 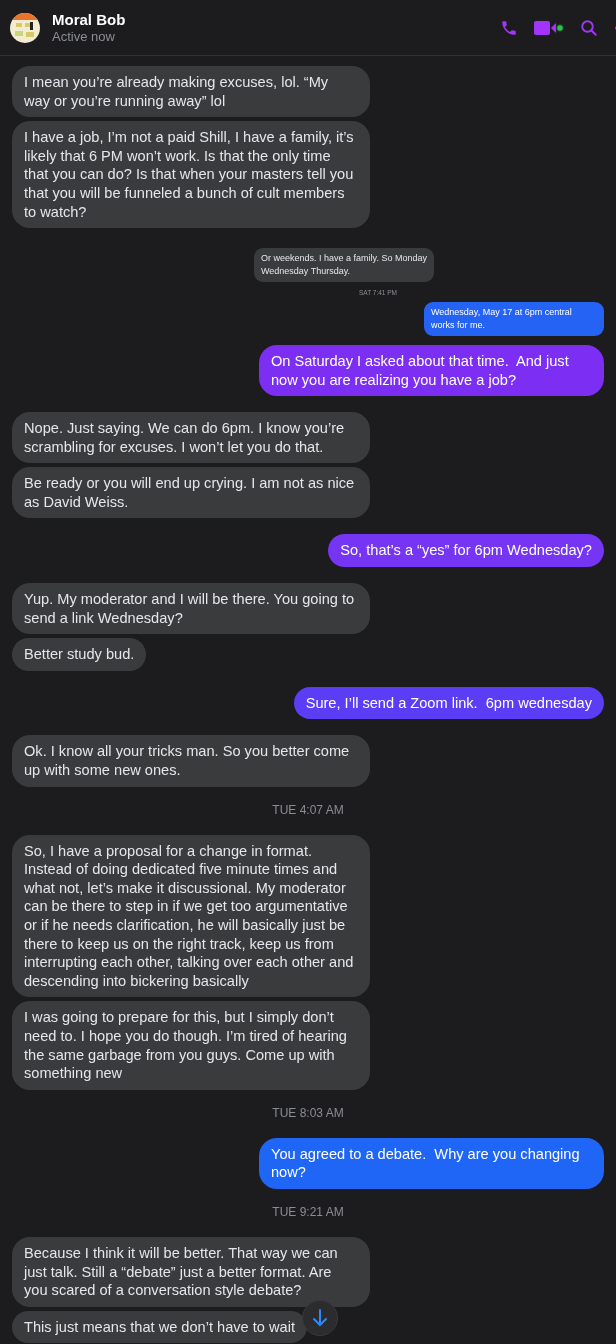 I want to click on phone-icon, so click(x=509, y=27).